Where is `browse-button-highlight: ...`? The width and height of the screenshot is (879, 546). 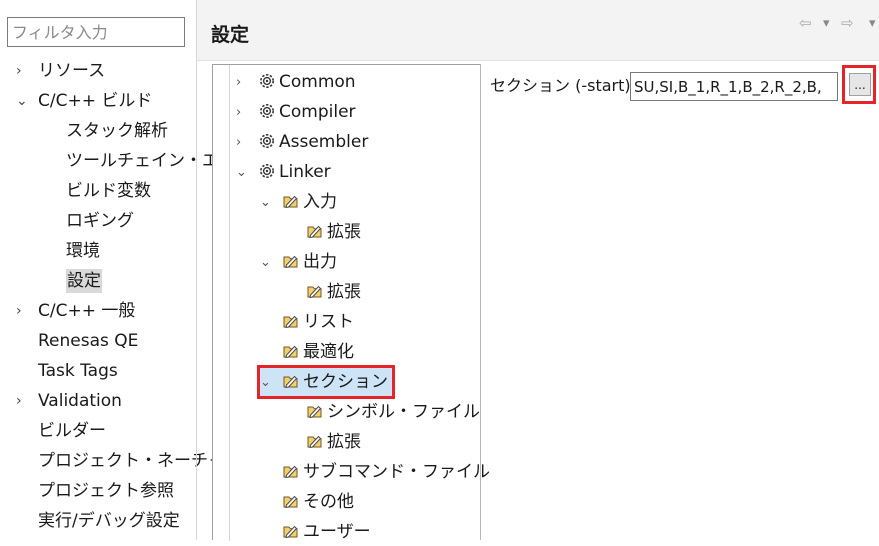
browse-button-highlight: ... is located at coordinates (859, 84).